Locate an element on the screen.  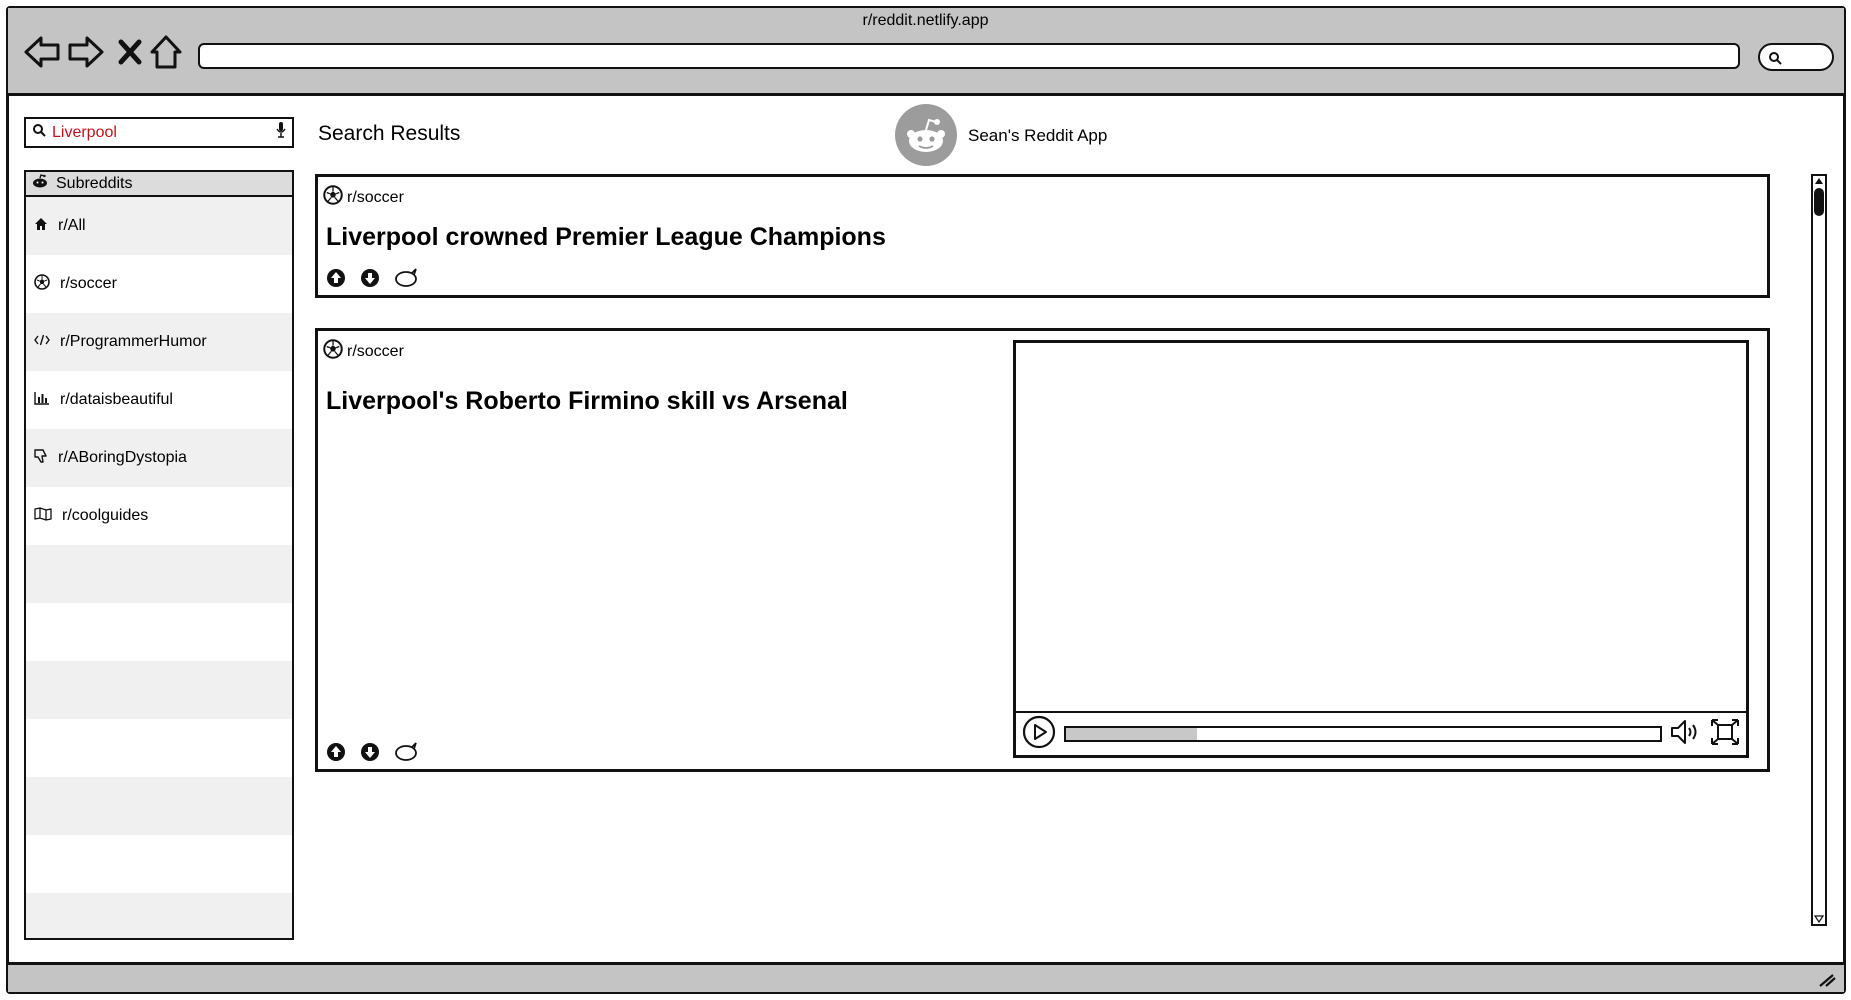
sidebar-item-label: r/All is located at coordinates (72, 225).